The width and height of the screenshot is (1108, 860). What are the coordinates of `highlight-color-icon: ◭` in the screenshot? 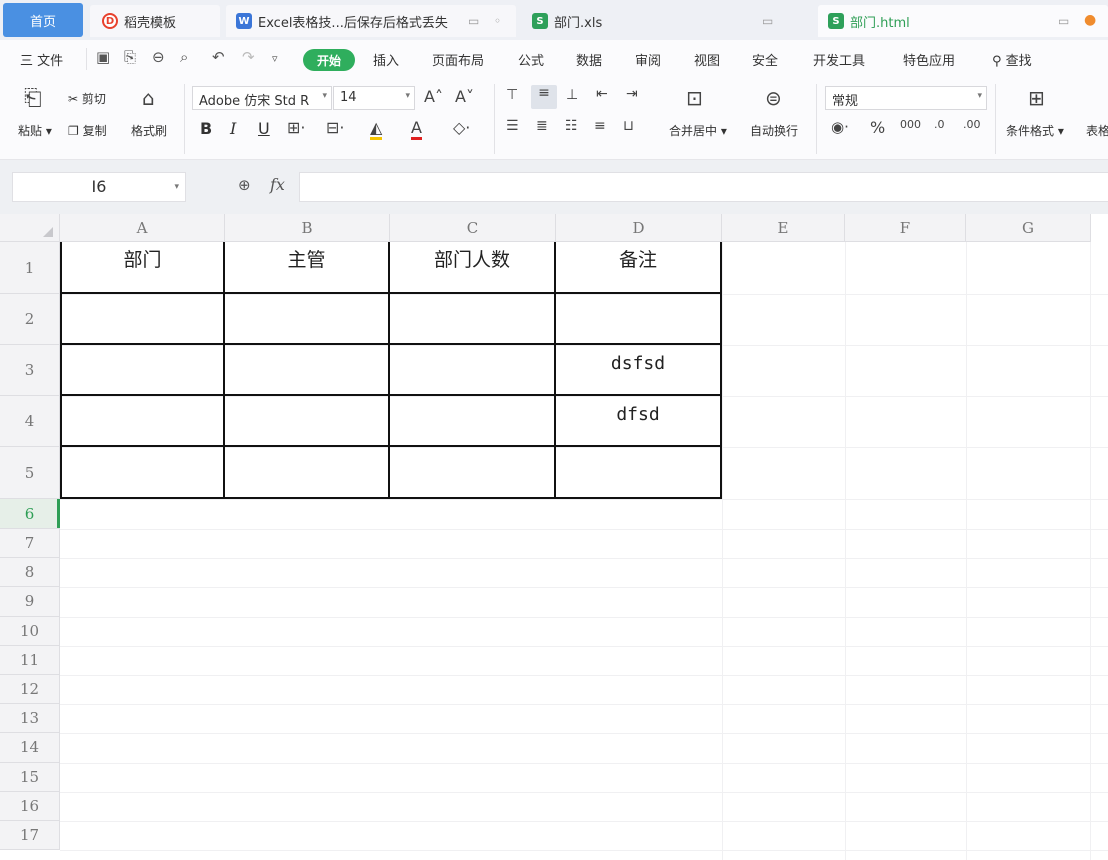 It's located at (376, 129).